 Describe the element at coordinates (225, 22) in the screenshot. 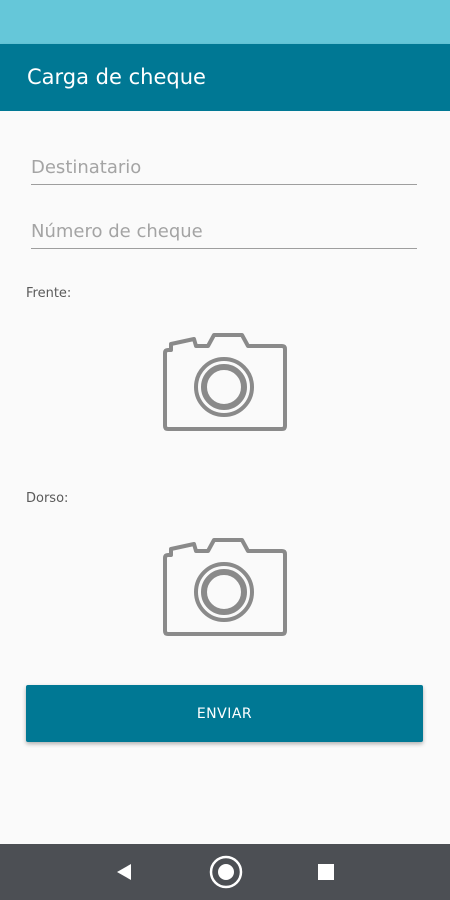

I see `status-bar` at that location.